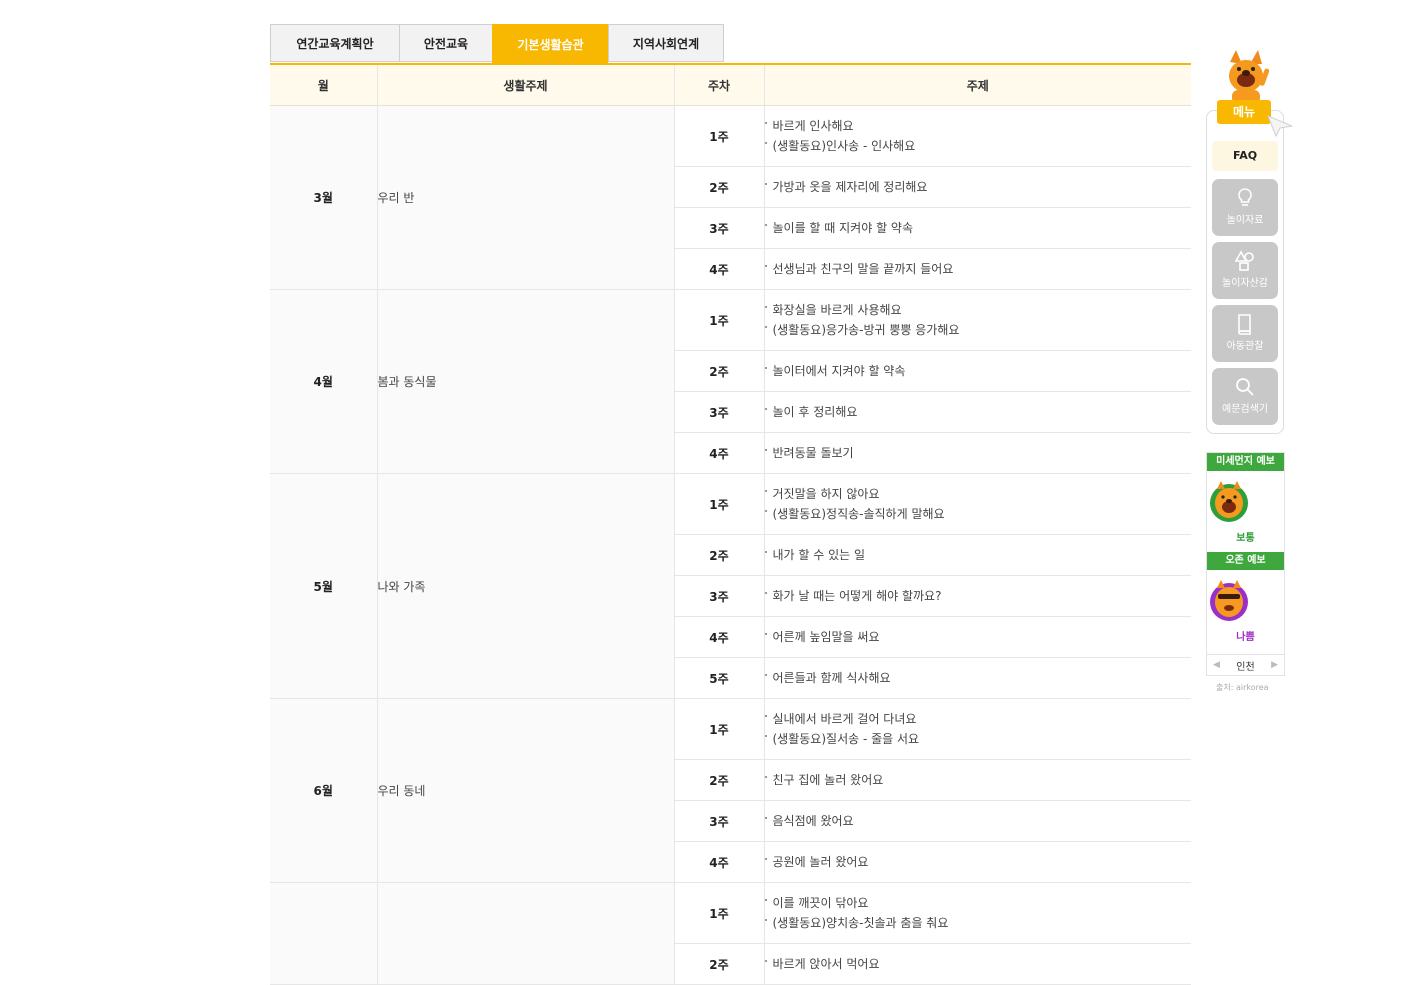  Describe the element at coordinates (978, 739) in the screenshot. I see `topic-item: (생활동요)질서송 - 줄을 서요` at that location.